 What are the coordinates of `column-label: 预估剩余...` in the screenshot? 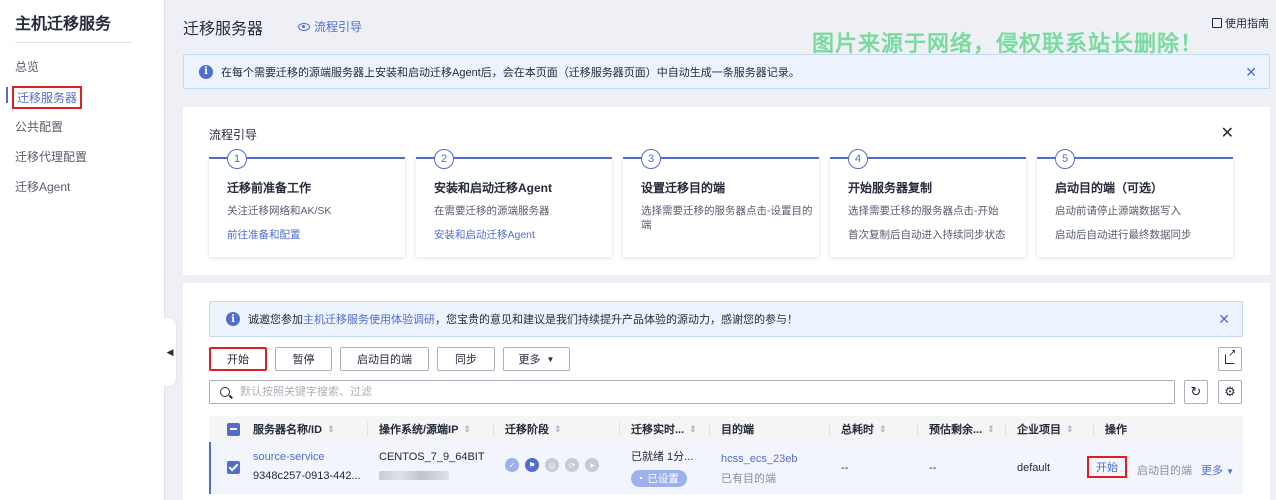 It's located at (956, 430).